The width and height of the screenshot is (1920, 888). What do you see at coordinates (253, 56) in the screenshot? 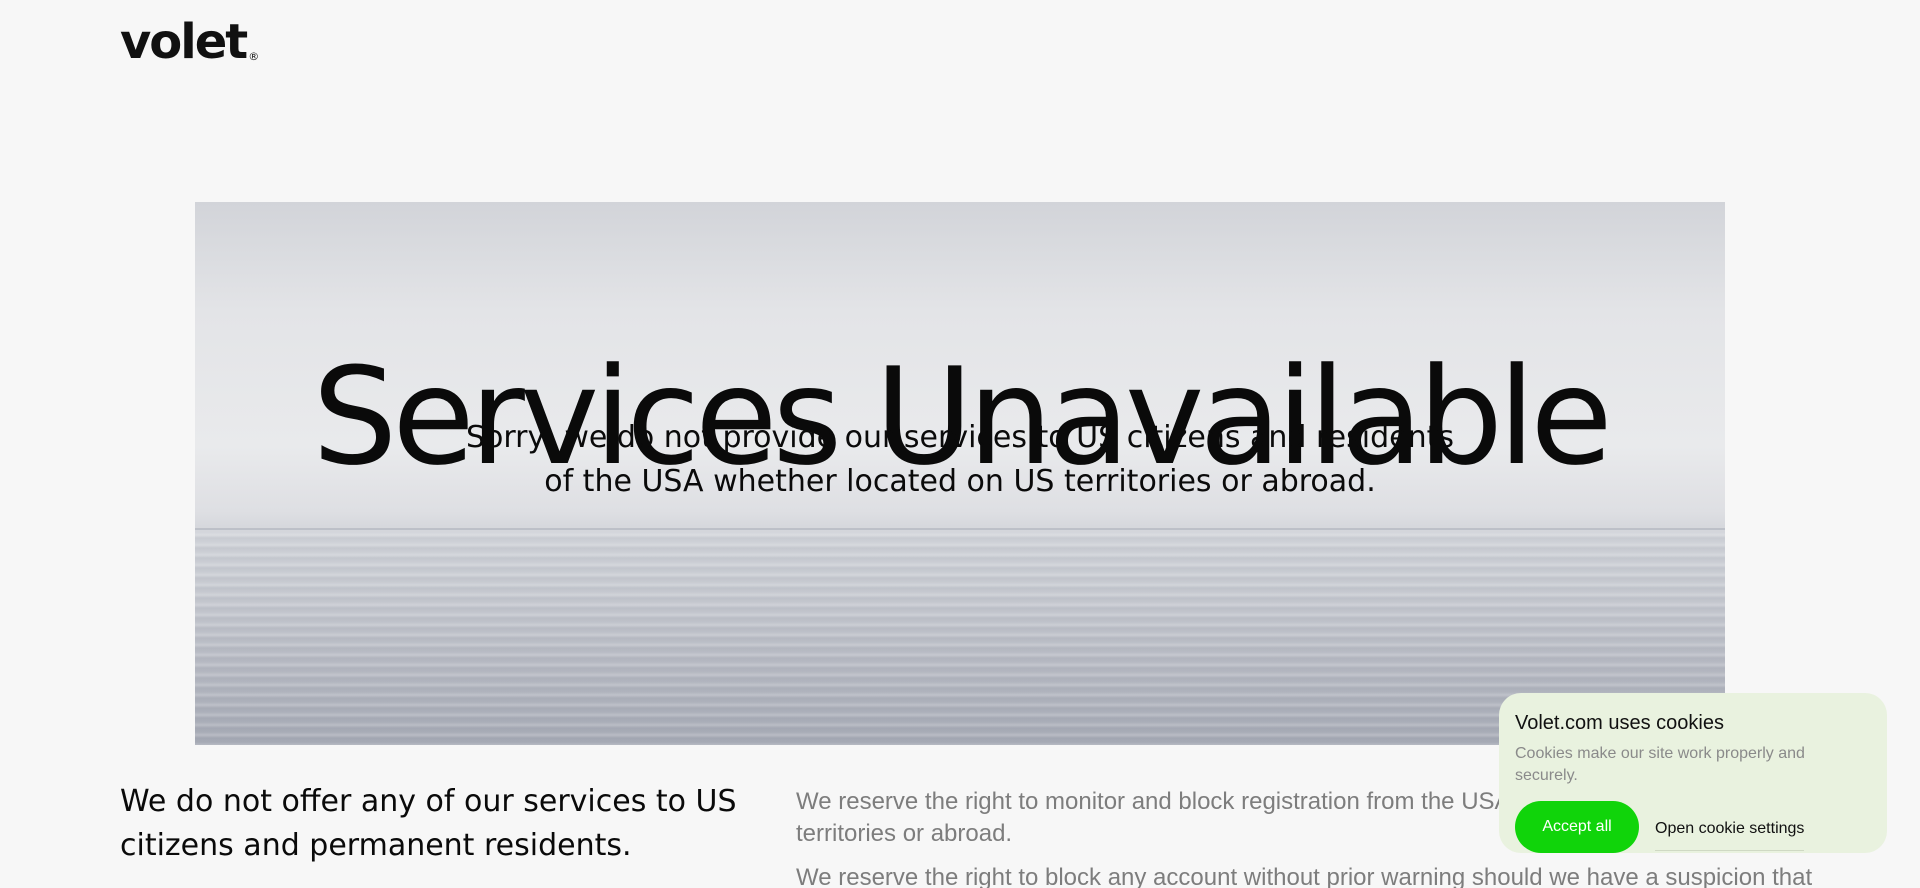
I see `registered-mark: ®` at bounding box center [253, 56].